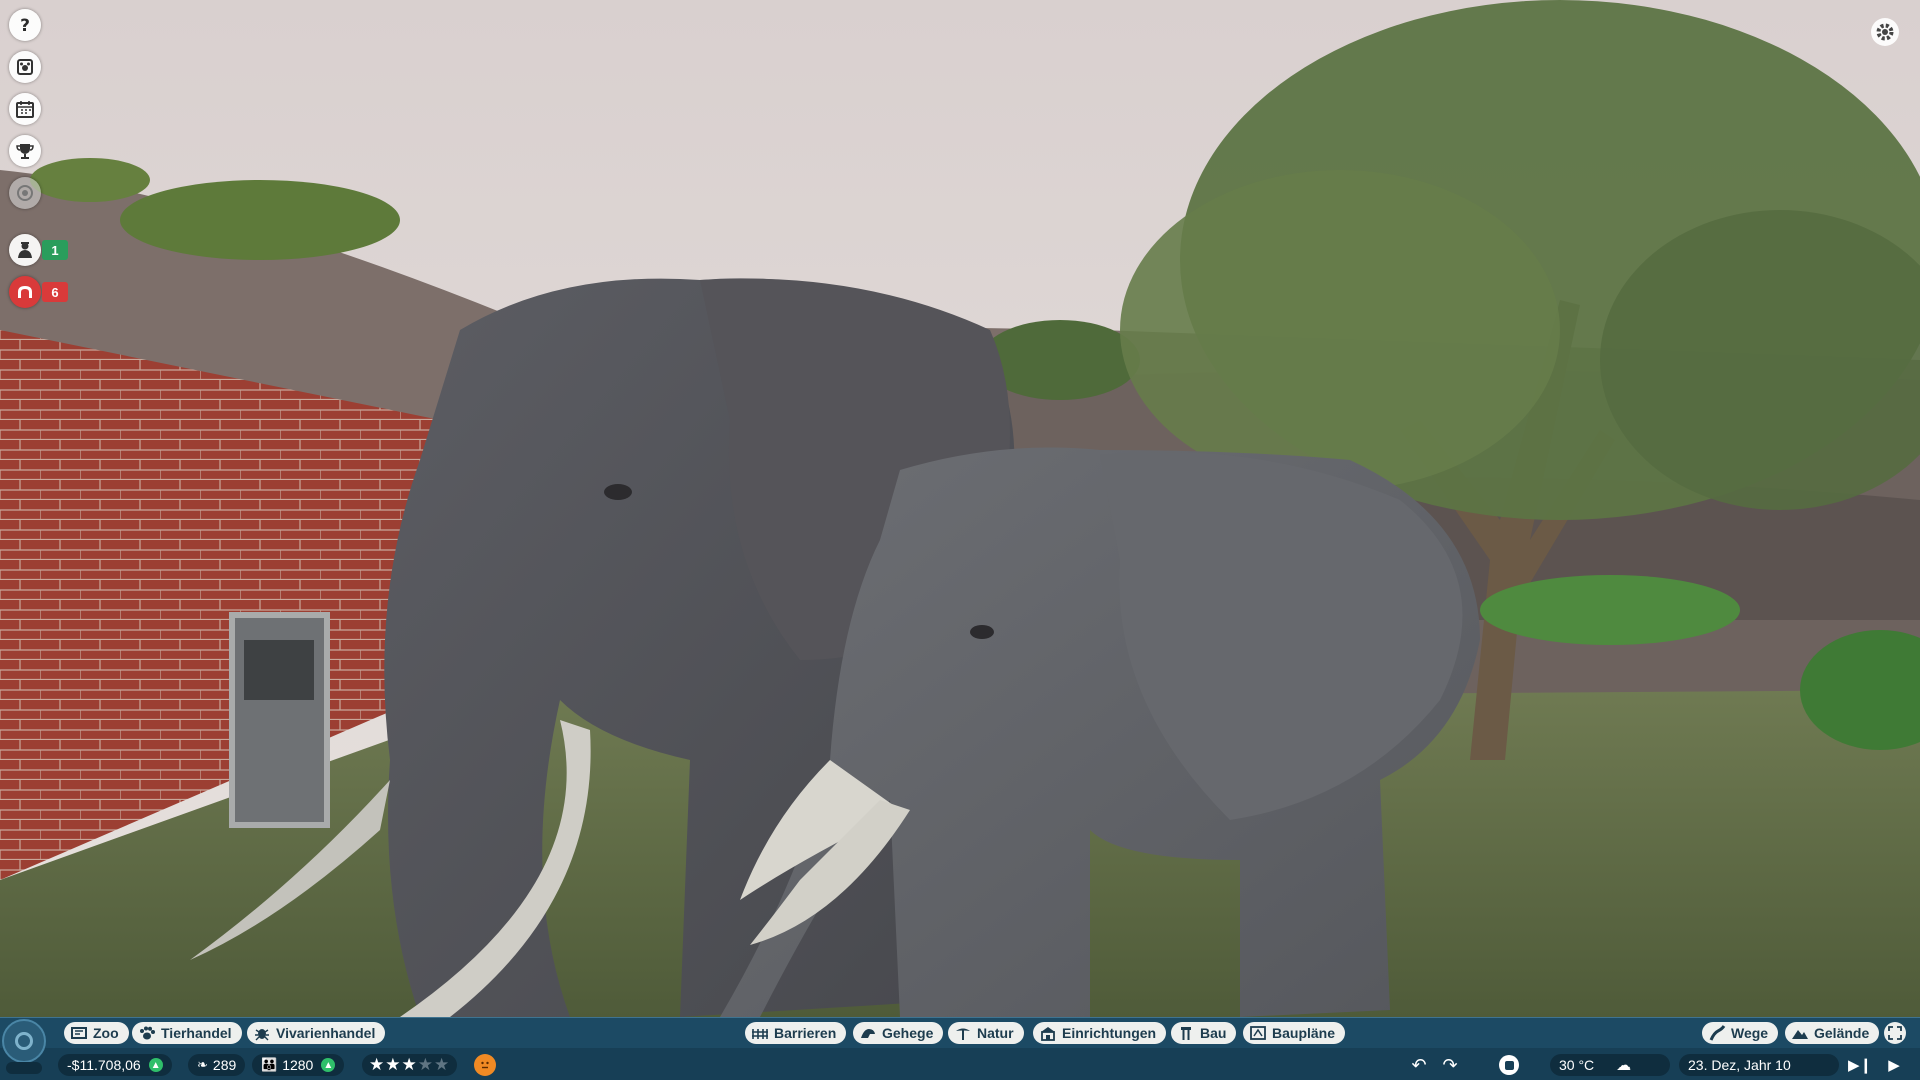 The height and width of the screenshot is (1080, 1920). I want to click on tab-gehege: Gehege, so click(898, 1033).